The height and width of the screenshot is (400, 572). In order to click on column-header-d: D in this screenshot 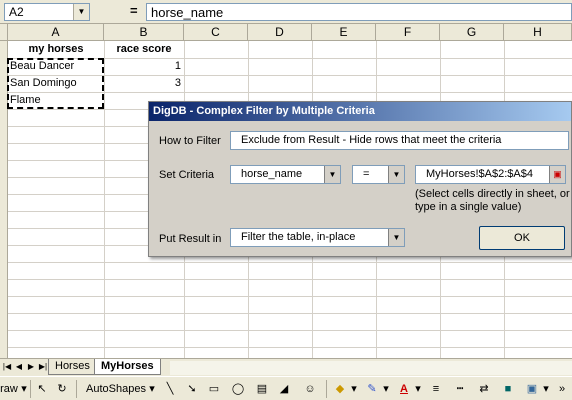, I will do `click(280, 32)`.